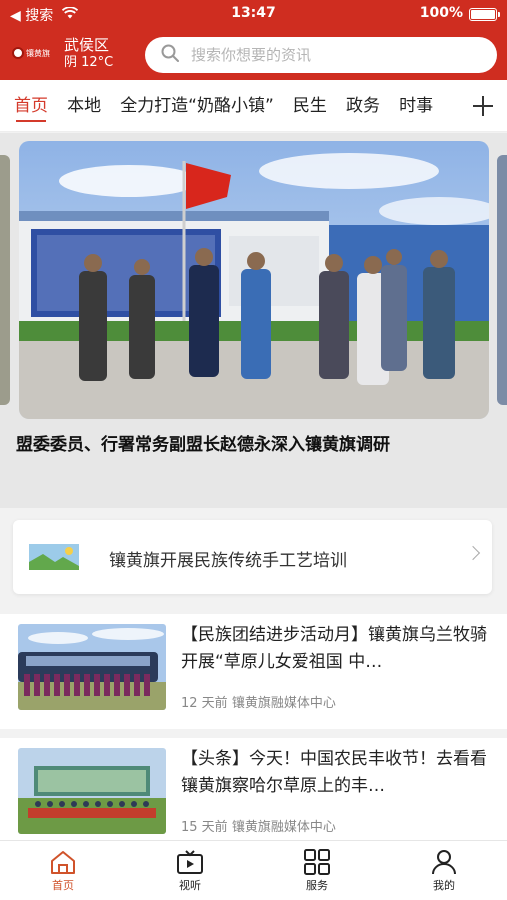  What do you see at coordinates (204, 827) in the screenshot?
I see `news-time: 15 天前` at bounding box center [204, 827].